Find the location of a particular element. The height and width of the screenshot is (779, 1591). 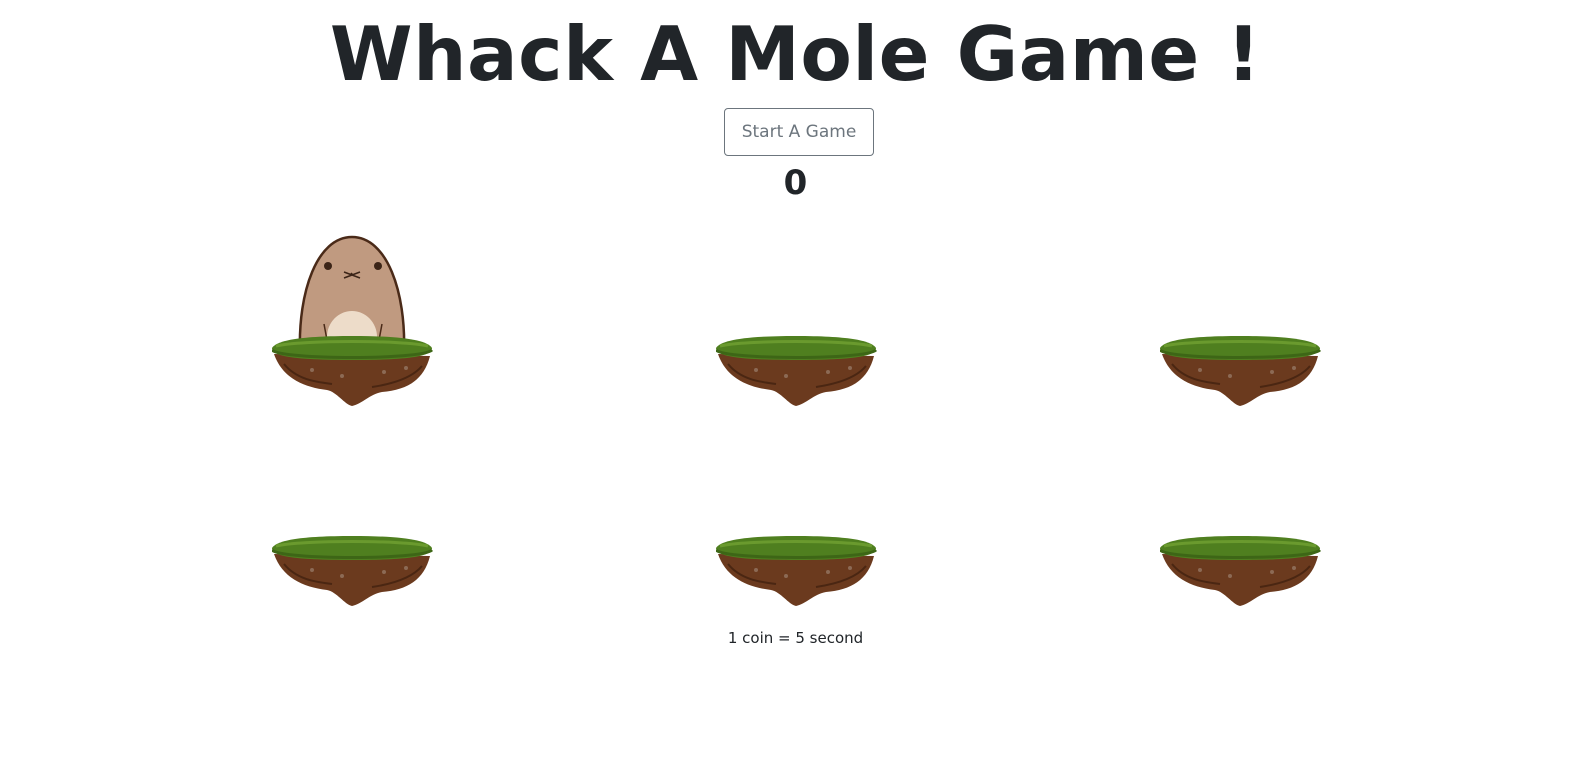

start-game-button: Start A Game is located at coordinates (799, 132).